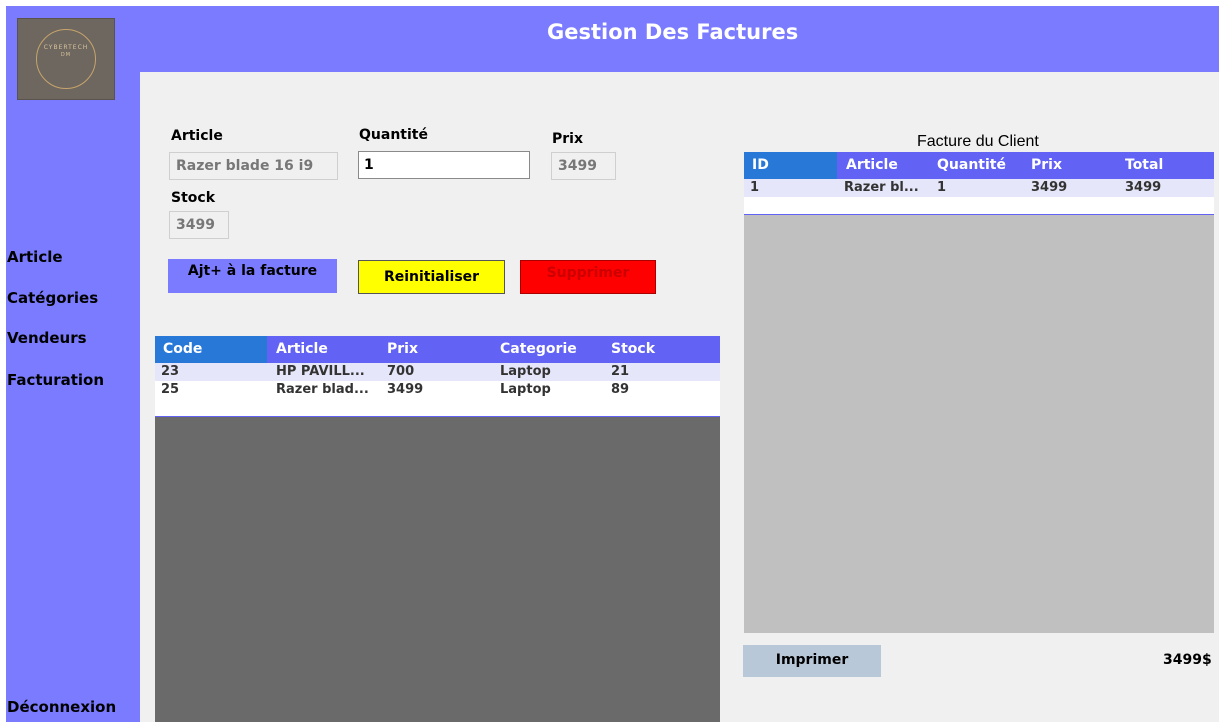 Image resolution: width=1219 pixels, height=722 pixels. What do you see at coordinates (979, 188) in the screenshot?
I see `table-row: 1 Razer bl... 1 3499 3499` at bounding box center [979, 188].